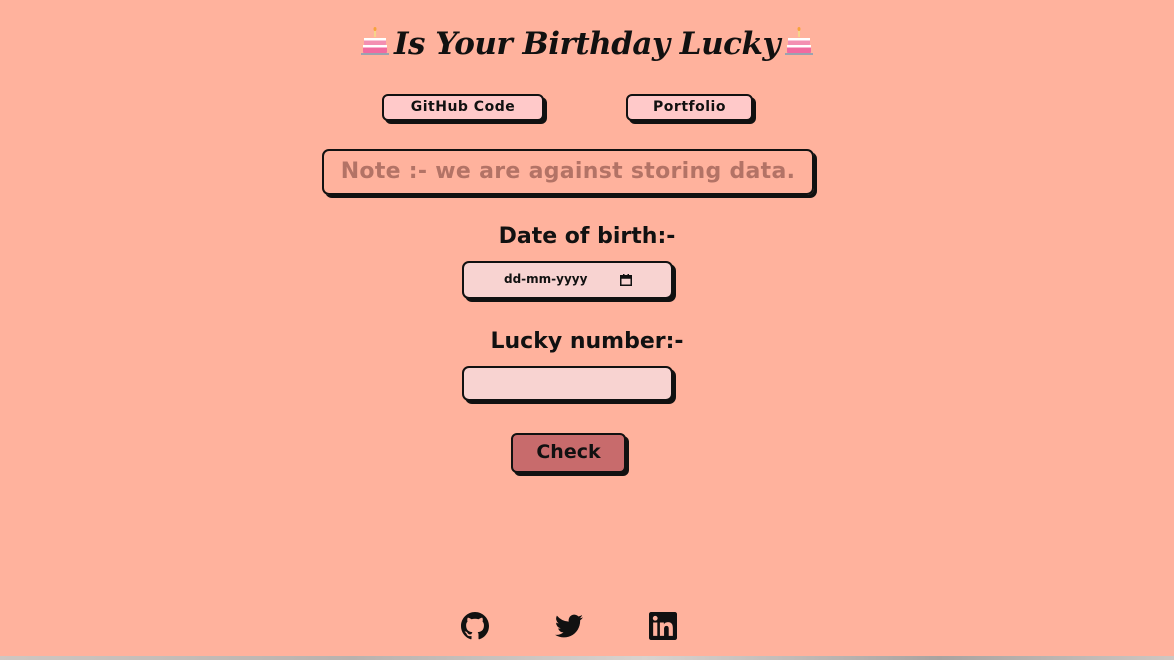  Describe the element at coordinates (587, 236) in the screenshot. I see `dob-label: Date of birth:-` at that location.